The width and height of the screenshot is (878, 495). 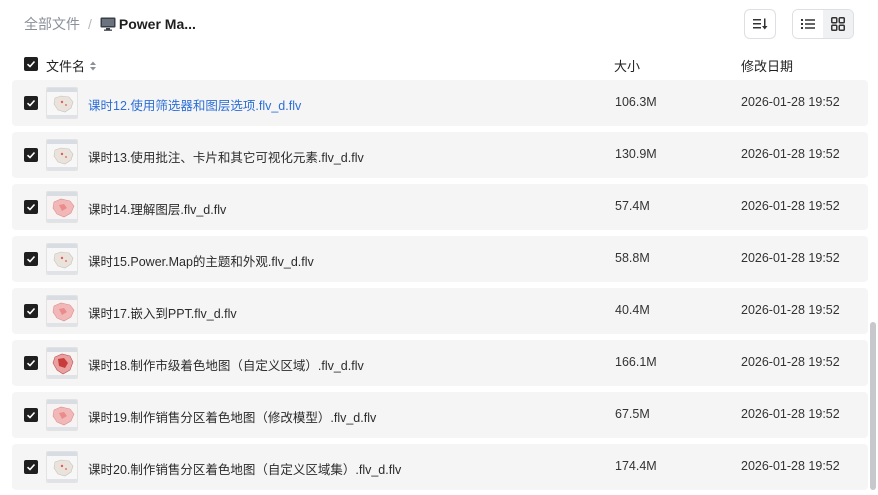 What do you see at coordinates (226, 364) in the screenshot?
I see `file-name: 课时18.制作市级着色地图（自定义区域）.flv_d.flv` at bounding box center [226, 364].